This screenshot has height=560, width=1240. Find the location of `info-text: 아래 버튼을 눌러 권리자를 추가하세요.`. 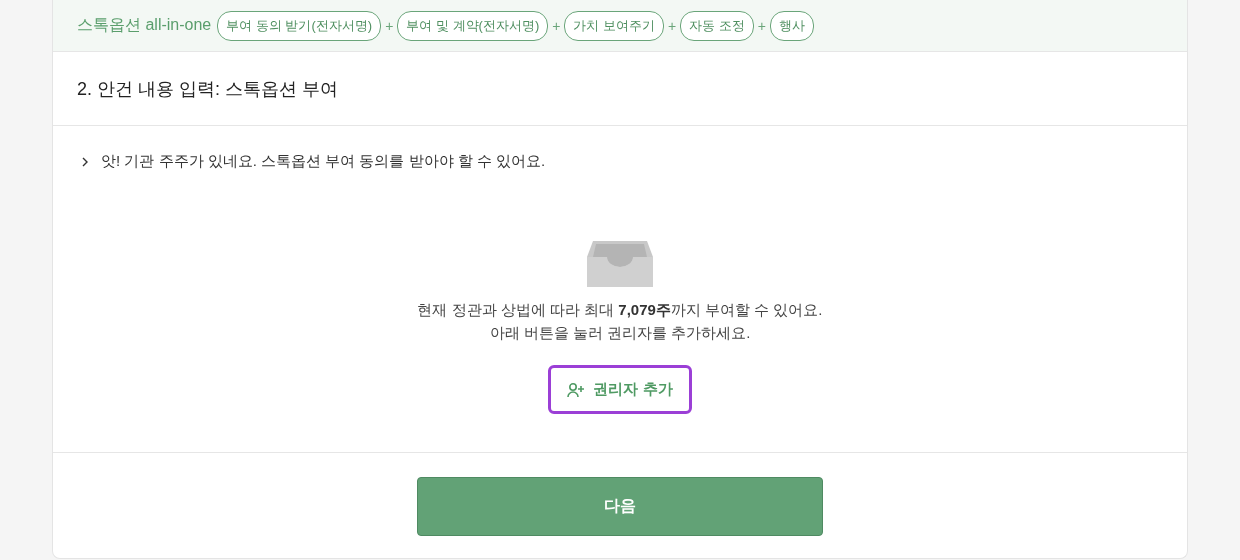

info-text: 아래 버튼을 눌러 권리자를 추가하세요. is located at coordinates (620, 333).